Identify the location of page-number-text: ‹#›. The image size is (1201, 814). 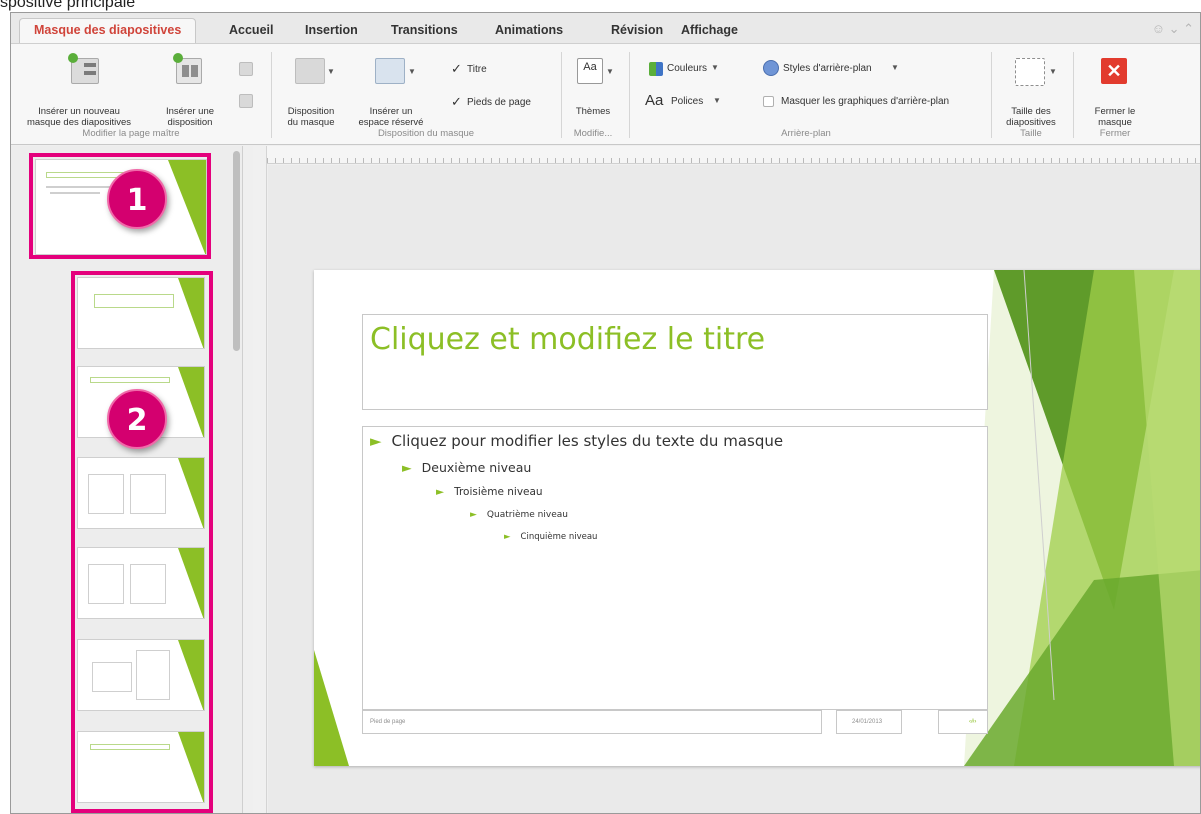
(973, 722).